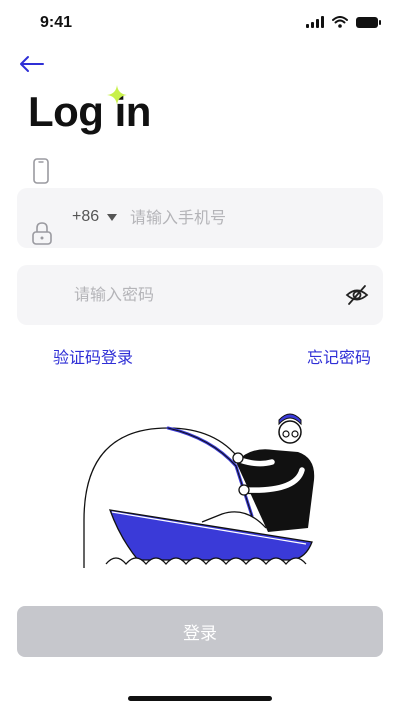  What do you see at coordinates (41, 171) in the screenshot?
I see `phone-icon` at bounding box center [41, 171].